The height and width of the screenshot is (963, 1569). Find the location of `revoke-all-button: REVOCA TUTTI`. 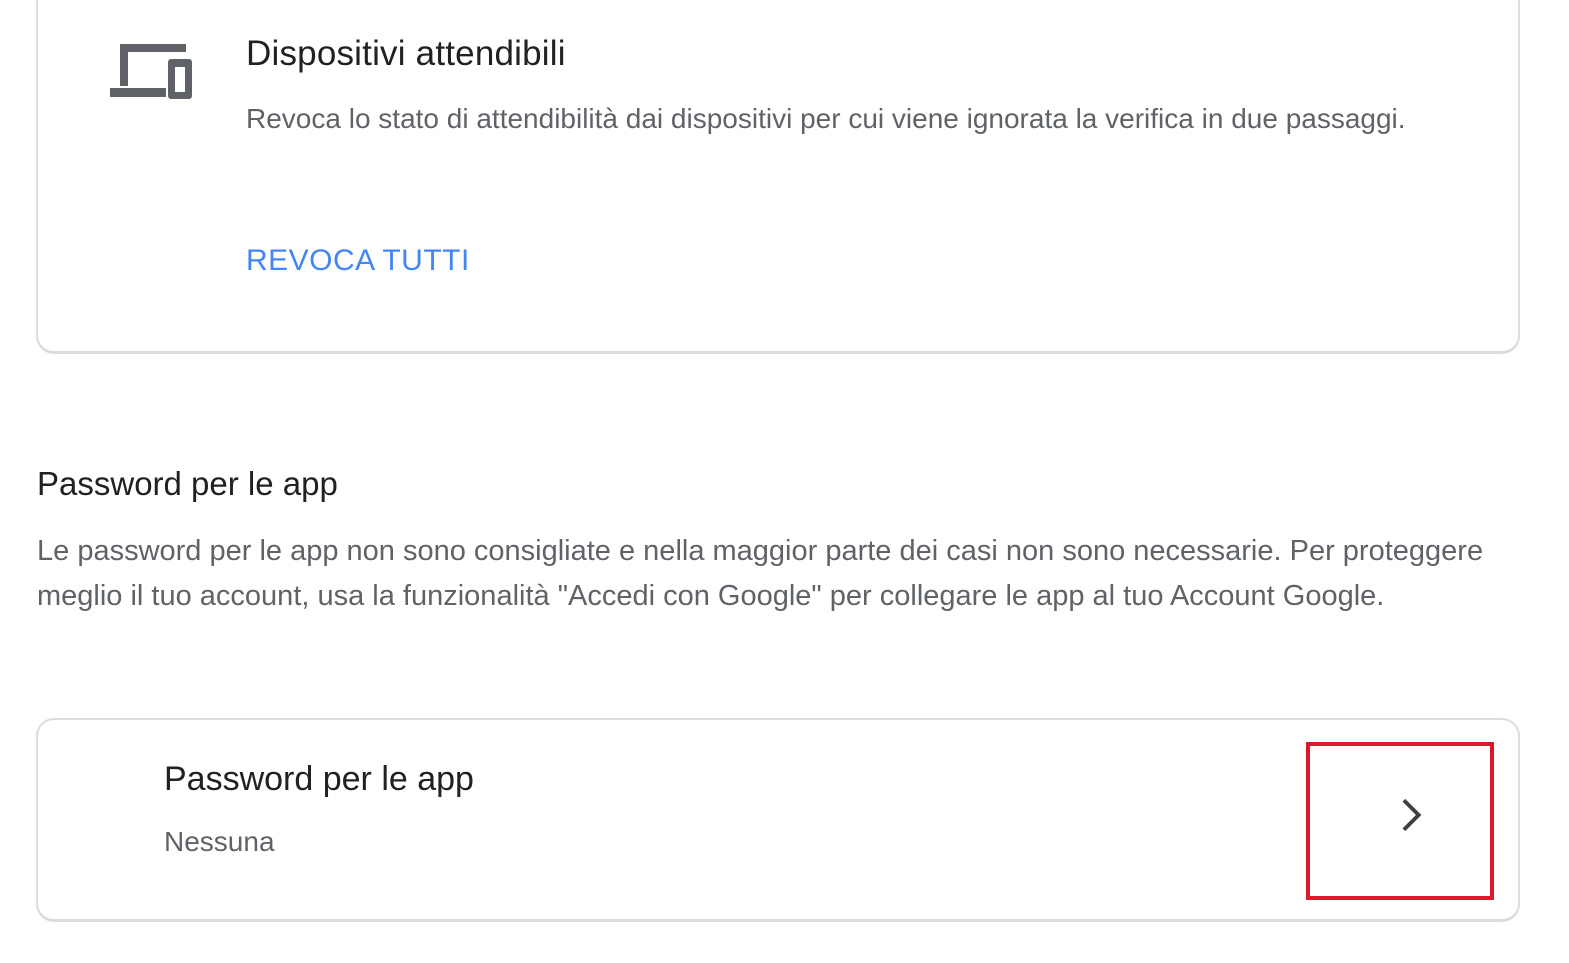

revoke-all-button: REVOCA TUTTI is located at coordinates (358, 261).